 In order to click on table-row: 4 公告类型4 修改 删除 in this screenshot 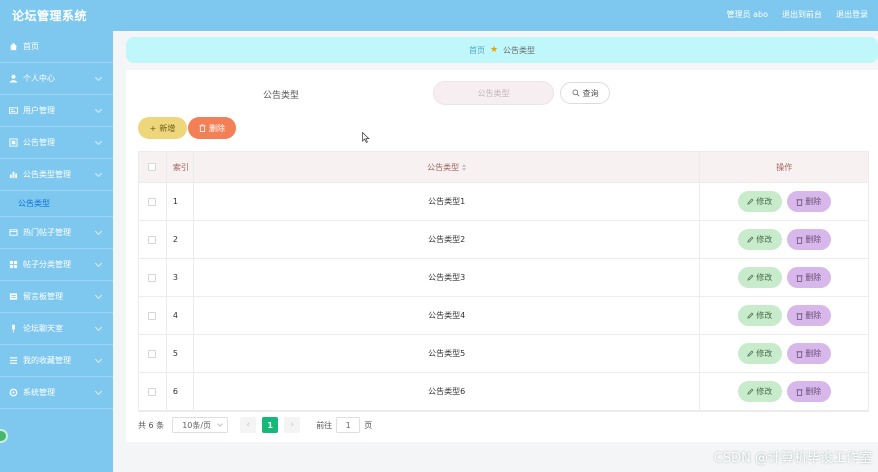, I will do `click(503, 316)`.